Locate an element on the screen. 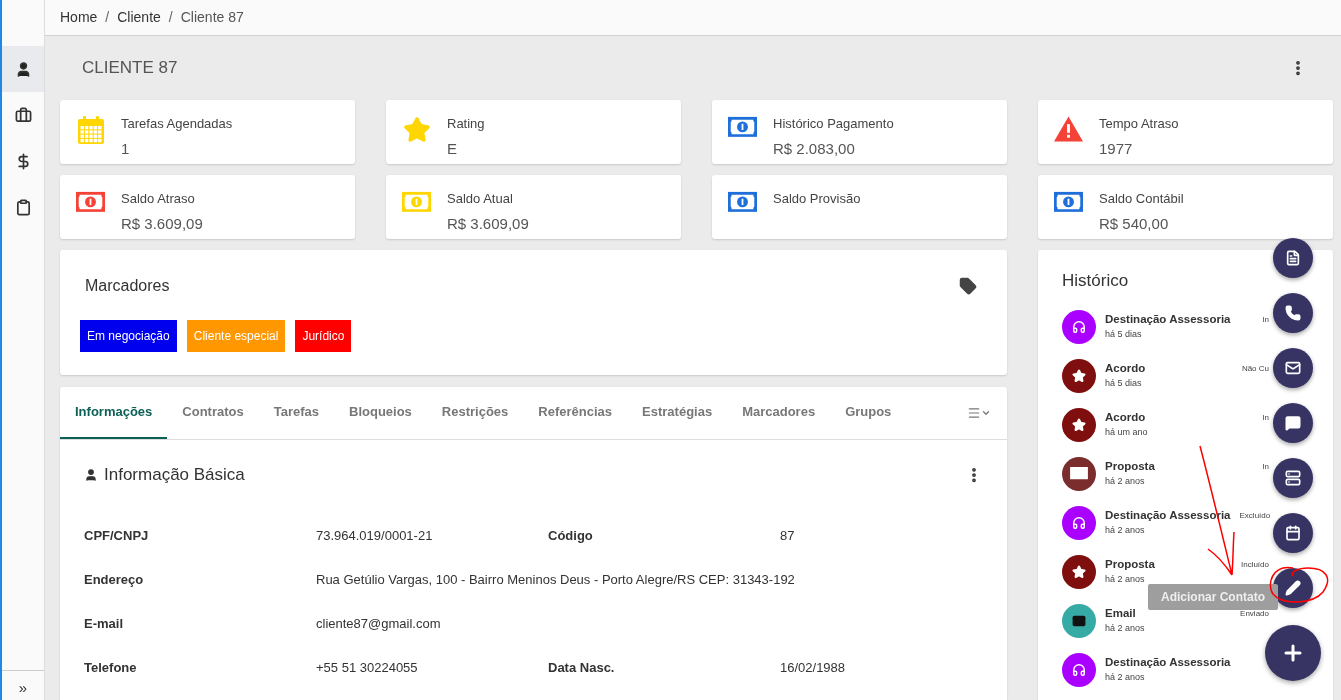 Image resolution: width=1341 pixels, height=700 pixels. card-title: Marcadores is located at coordinates (127, 286).